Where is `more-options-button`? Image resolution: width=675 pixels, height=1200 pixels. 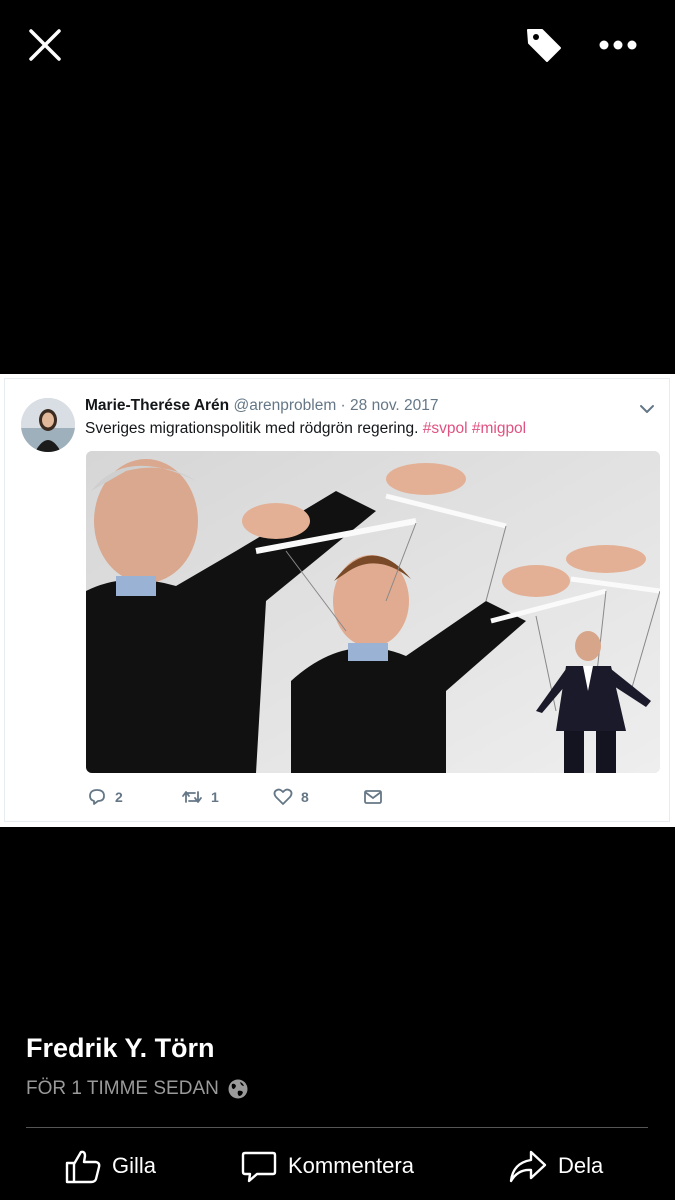 more-options-button is located at coordinates (618, 45).